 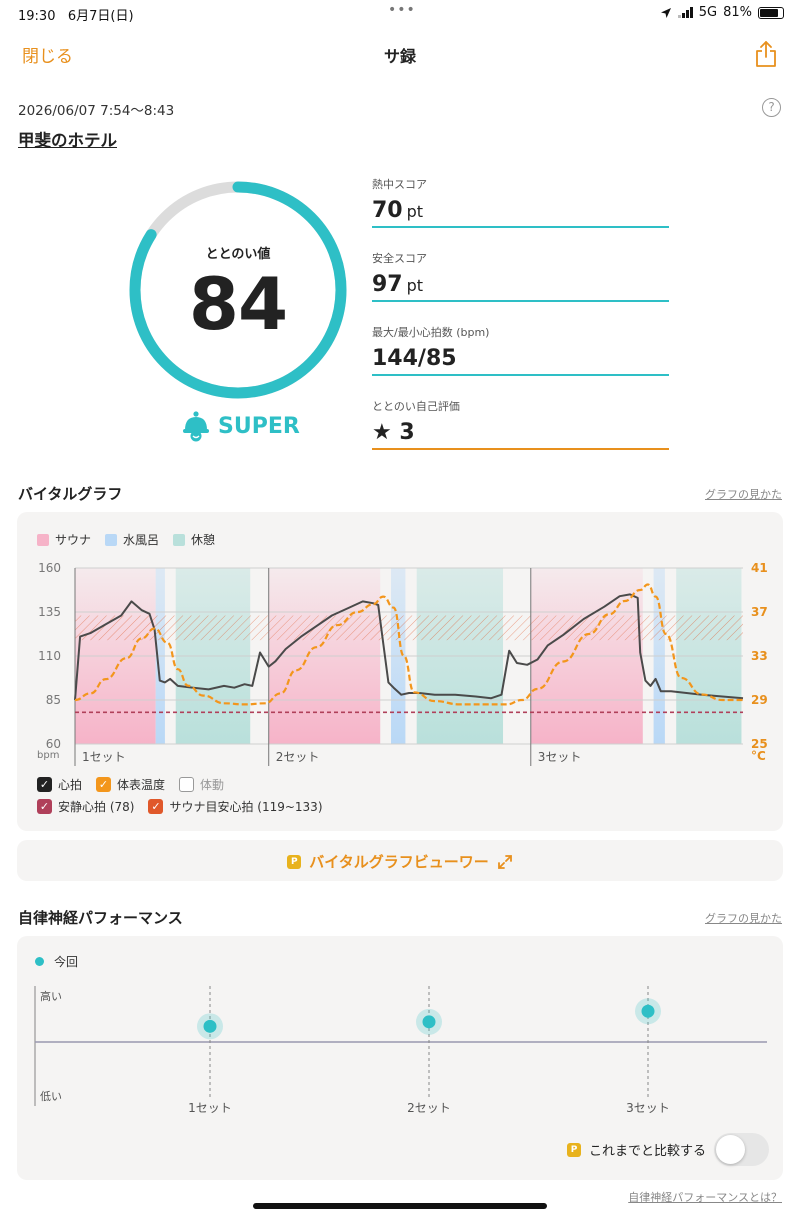 I want to click on autonomic-legend: 今回, so click(x=56, y=961).